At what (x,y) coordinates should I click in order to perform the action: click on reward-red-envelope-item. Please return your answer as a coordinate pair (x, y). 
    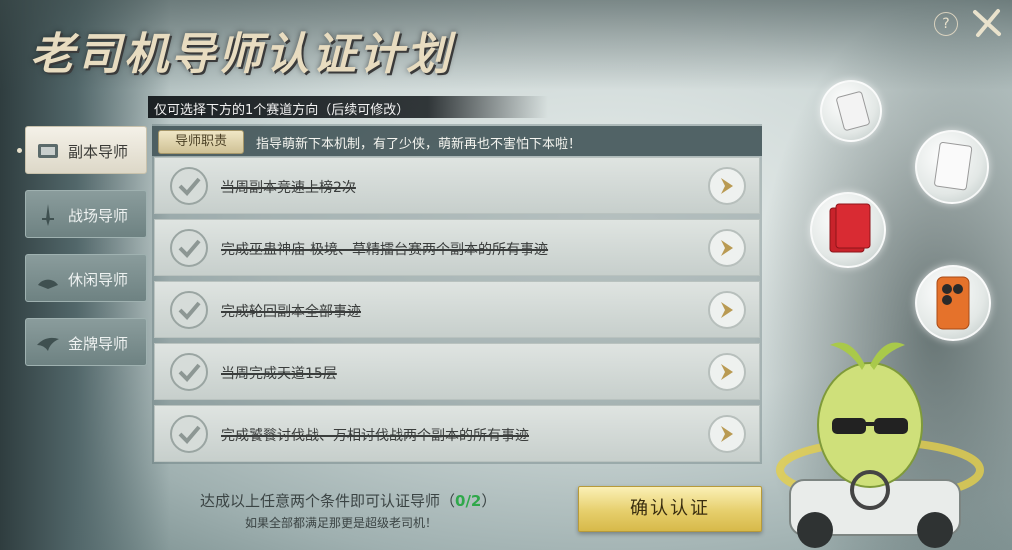
    Looking at the image, I should click on (848, 230).